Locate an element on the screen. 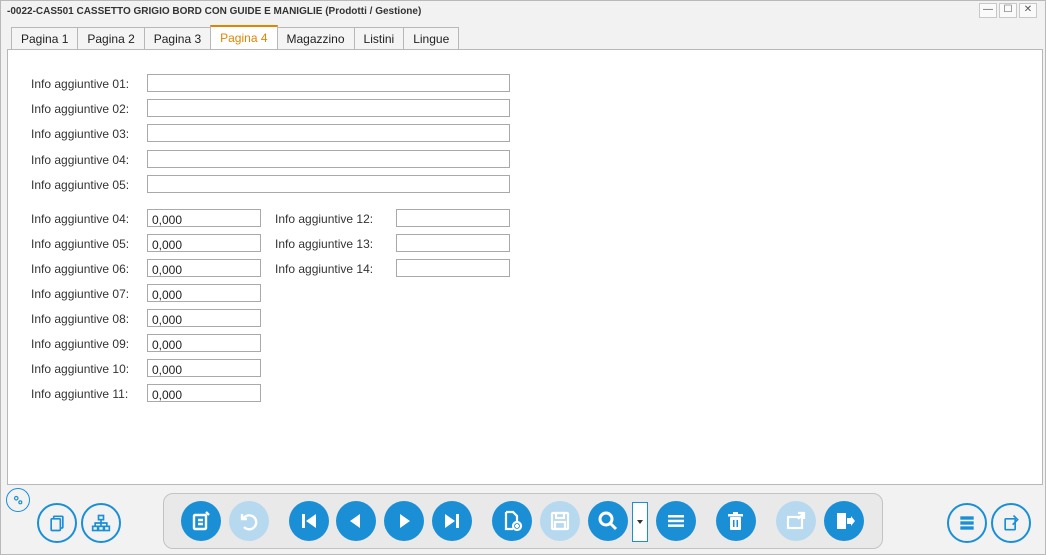 The image size is (1046, 555). tab-lingue: Lingue is located at coordinates (431, 38).